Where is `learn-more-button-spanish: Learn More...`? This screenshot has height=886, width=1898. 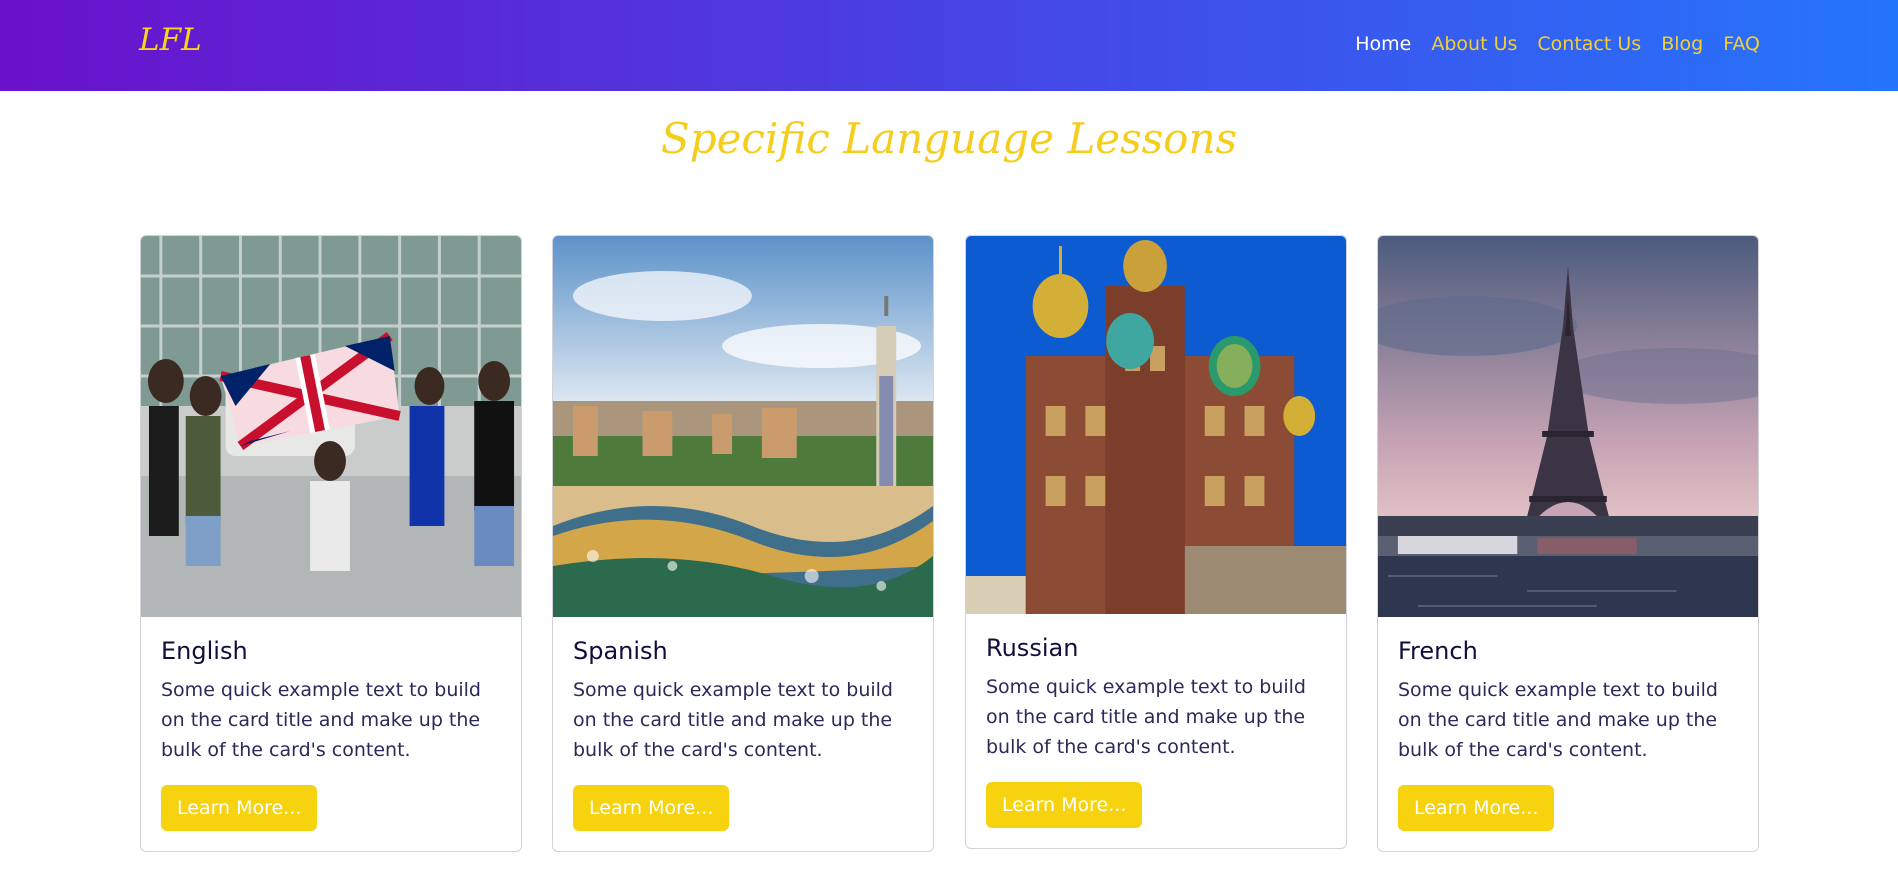 learn-more-button-spanish: Learn More... is located at coordinates (651, 808).